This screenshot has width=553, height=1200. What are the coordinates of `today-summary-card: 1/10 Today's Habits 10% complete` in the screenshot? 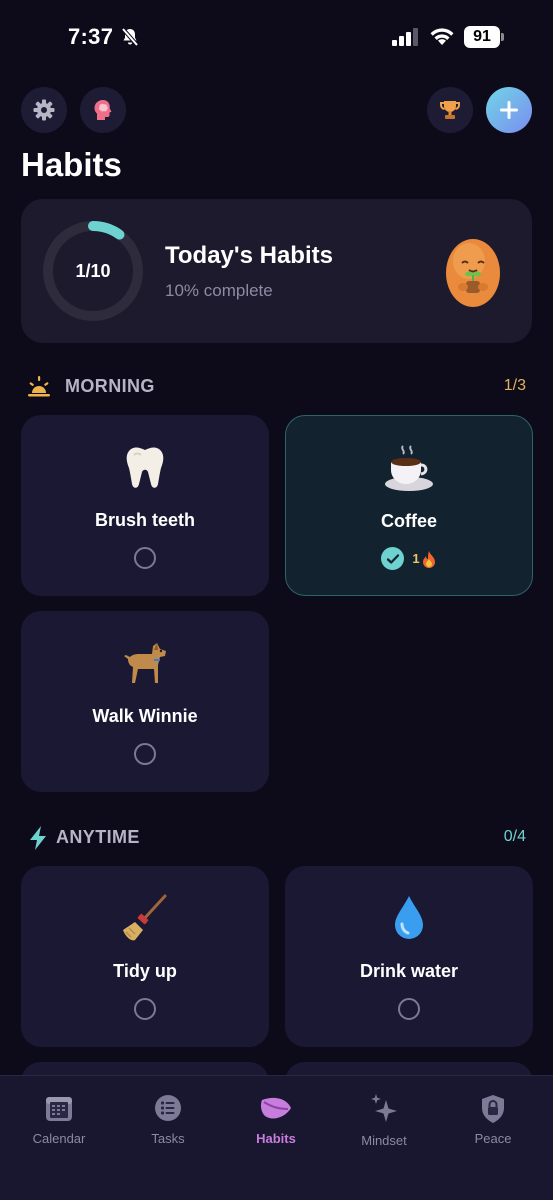 It's located at (276, 271).